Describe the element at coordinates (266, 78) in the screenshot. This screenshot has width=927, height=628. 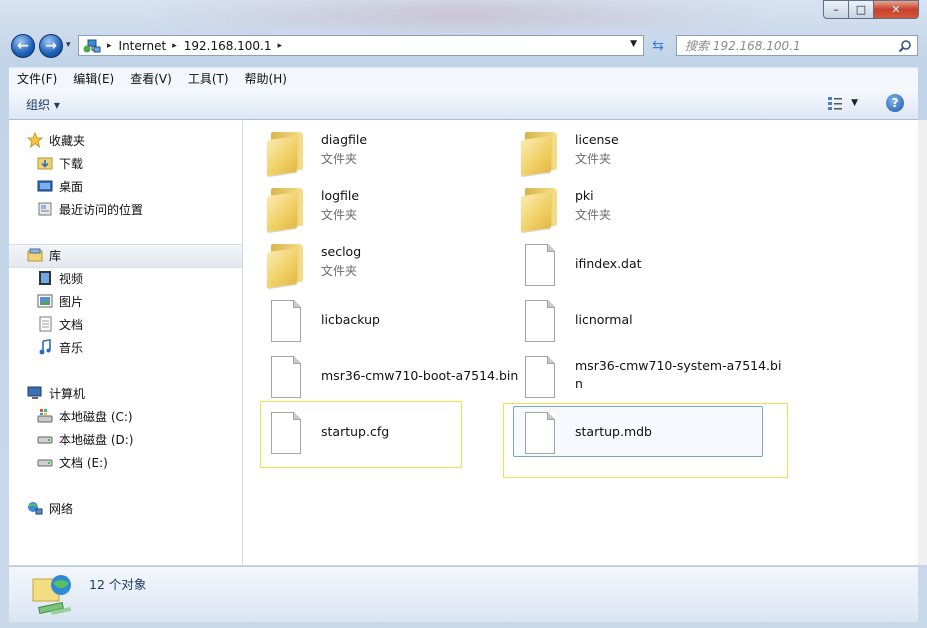
I see `menu-help: 帮助(H)` at that location.